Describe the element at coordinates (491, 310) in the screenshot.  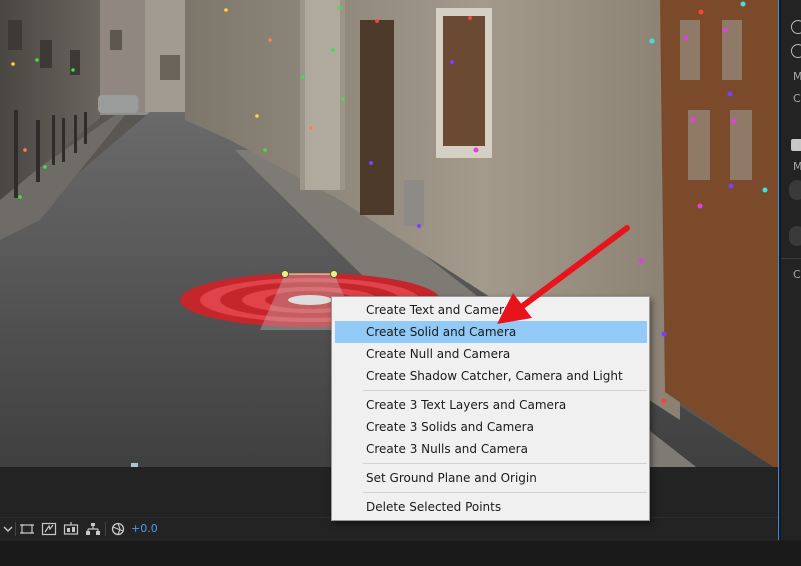
I see `menu-item-create-text-and-camera: Create Text and Camera` at that location.